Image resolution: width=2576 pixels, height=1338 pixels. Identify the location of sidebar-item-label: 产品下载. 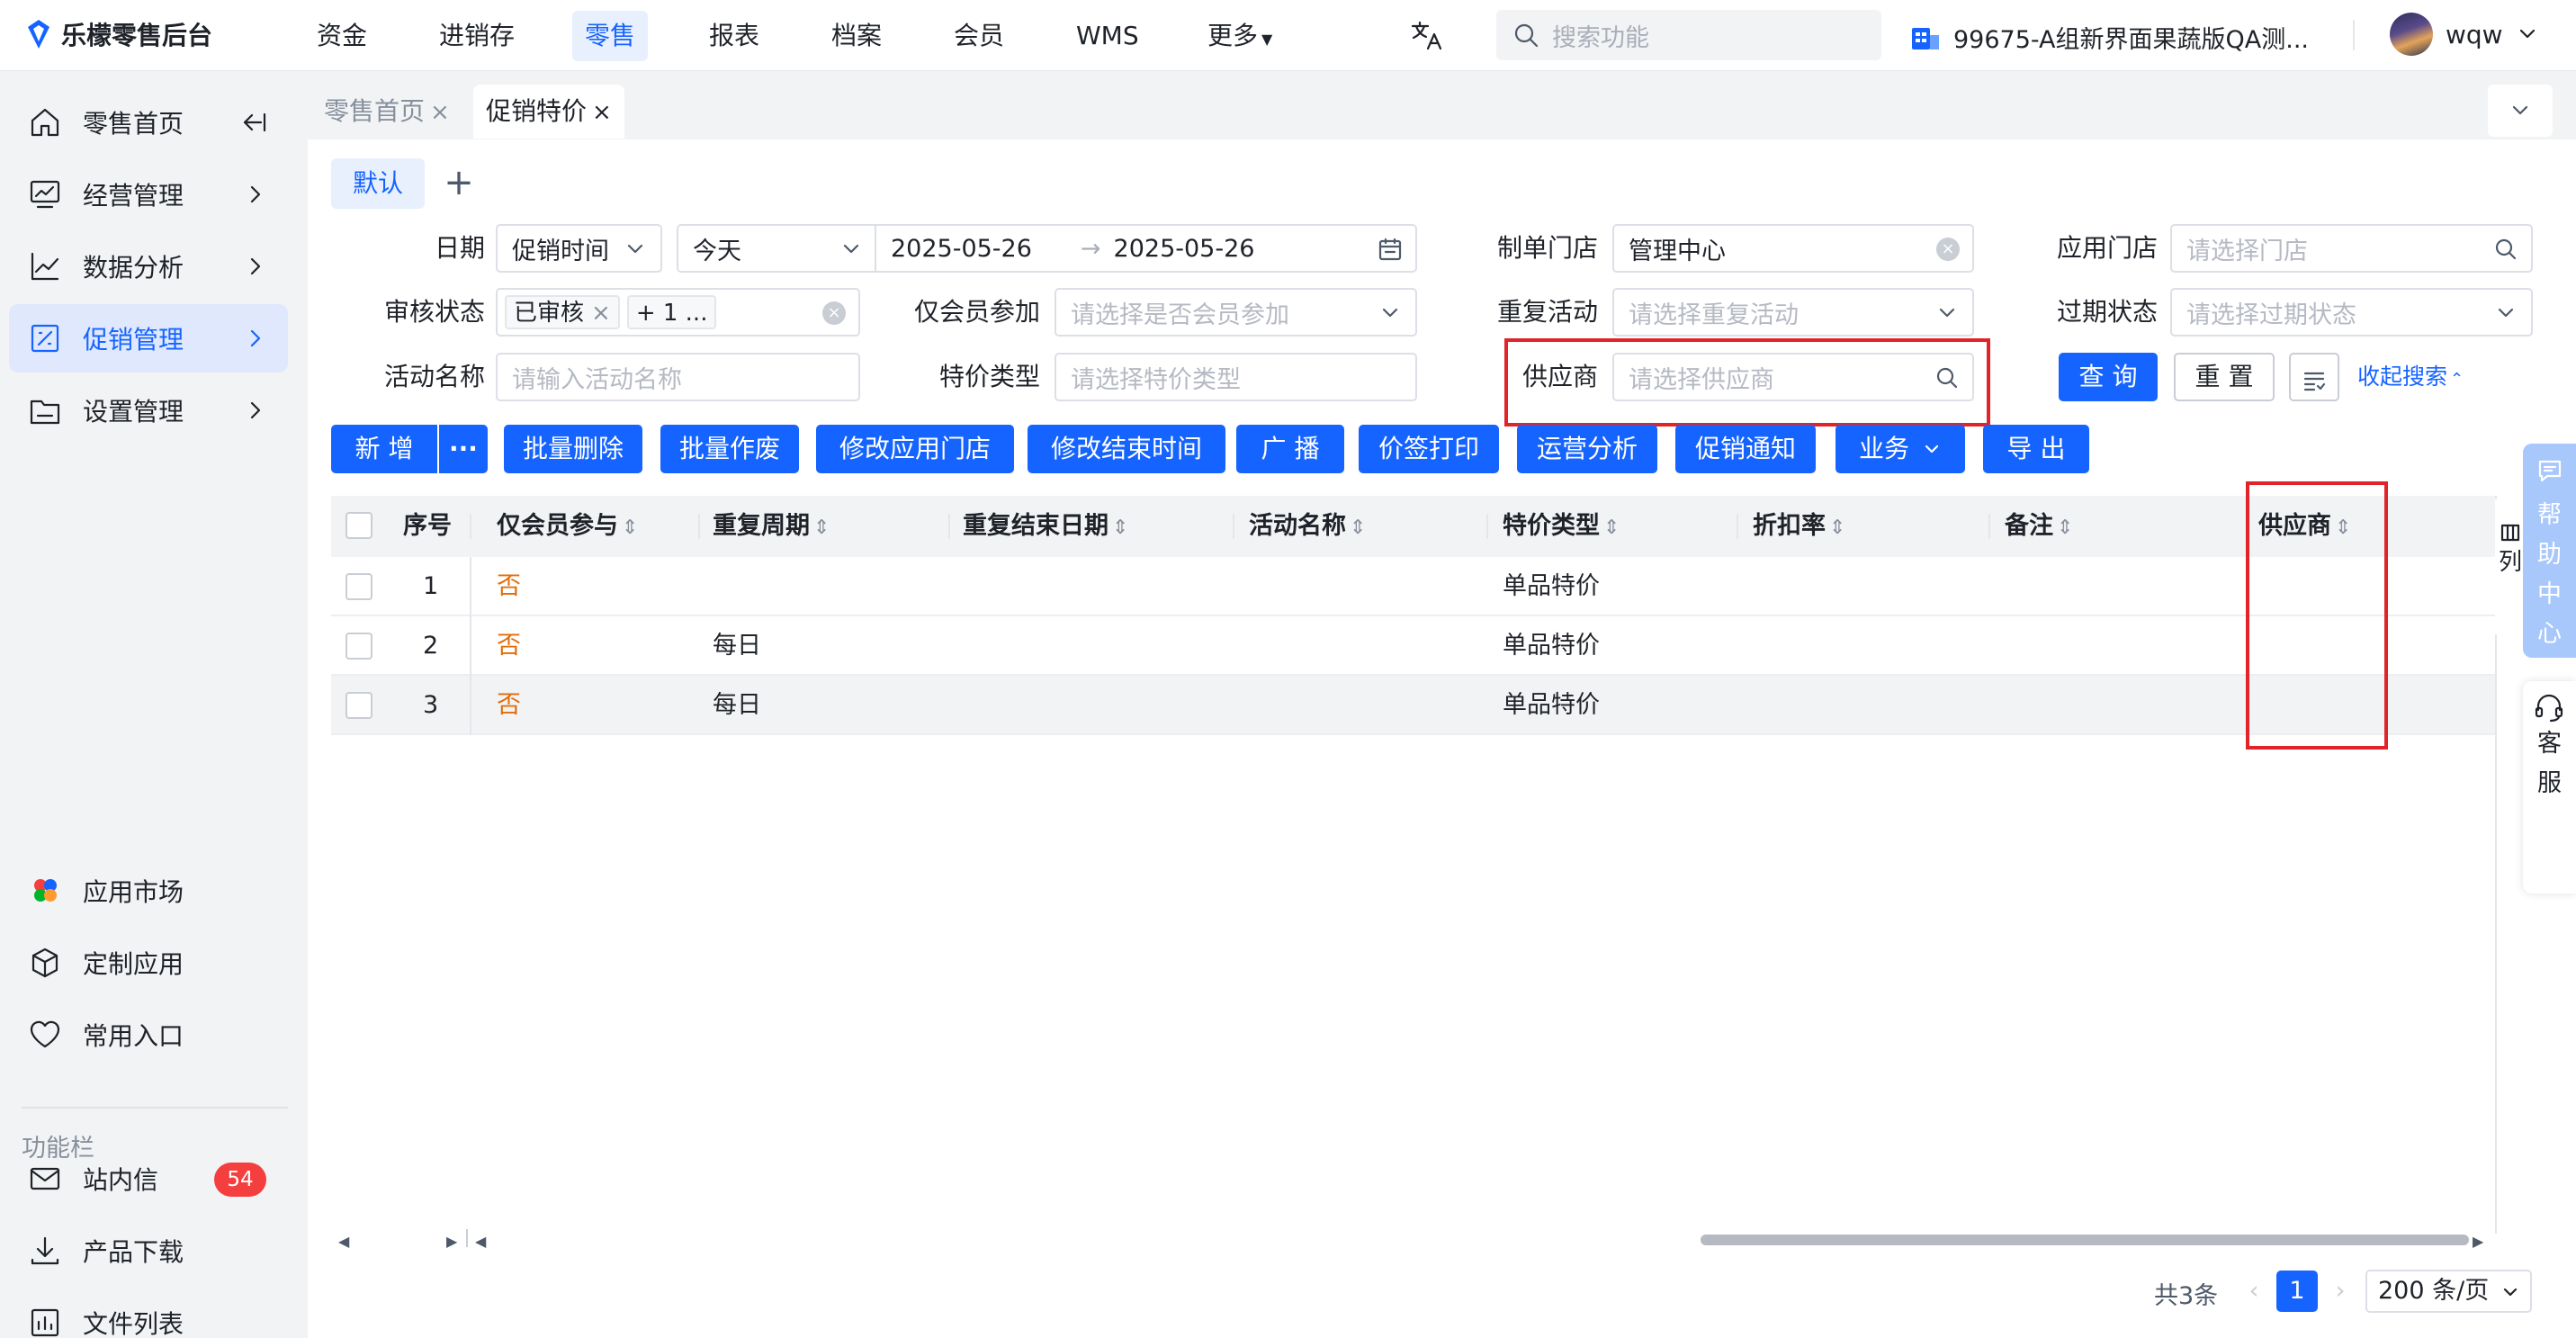
(134, 1252).